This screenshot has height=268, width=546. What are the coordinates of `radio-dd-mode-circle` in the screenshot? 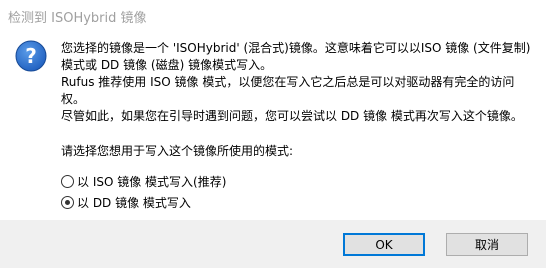 It's located at (67, 202).